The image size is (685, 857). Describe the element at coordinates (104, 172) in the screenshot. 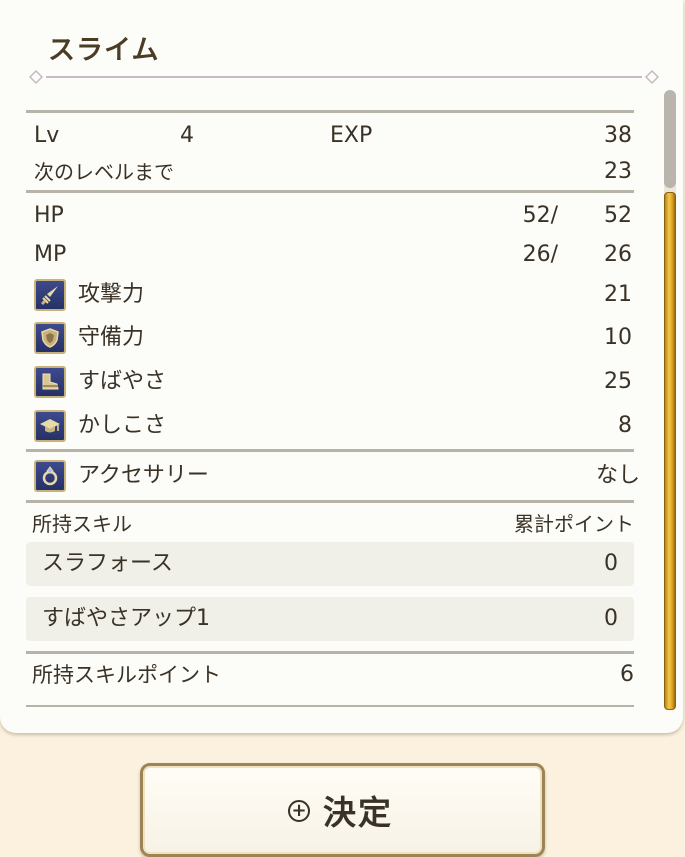

I see `next-level-label: 次のレベルまで` at that location.